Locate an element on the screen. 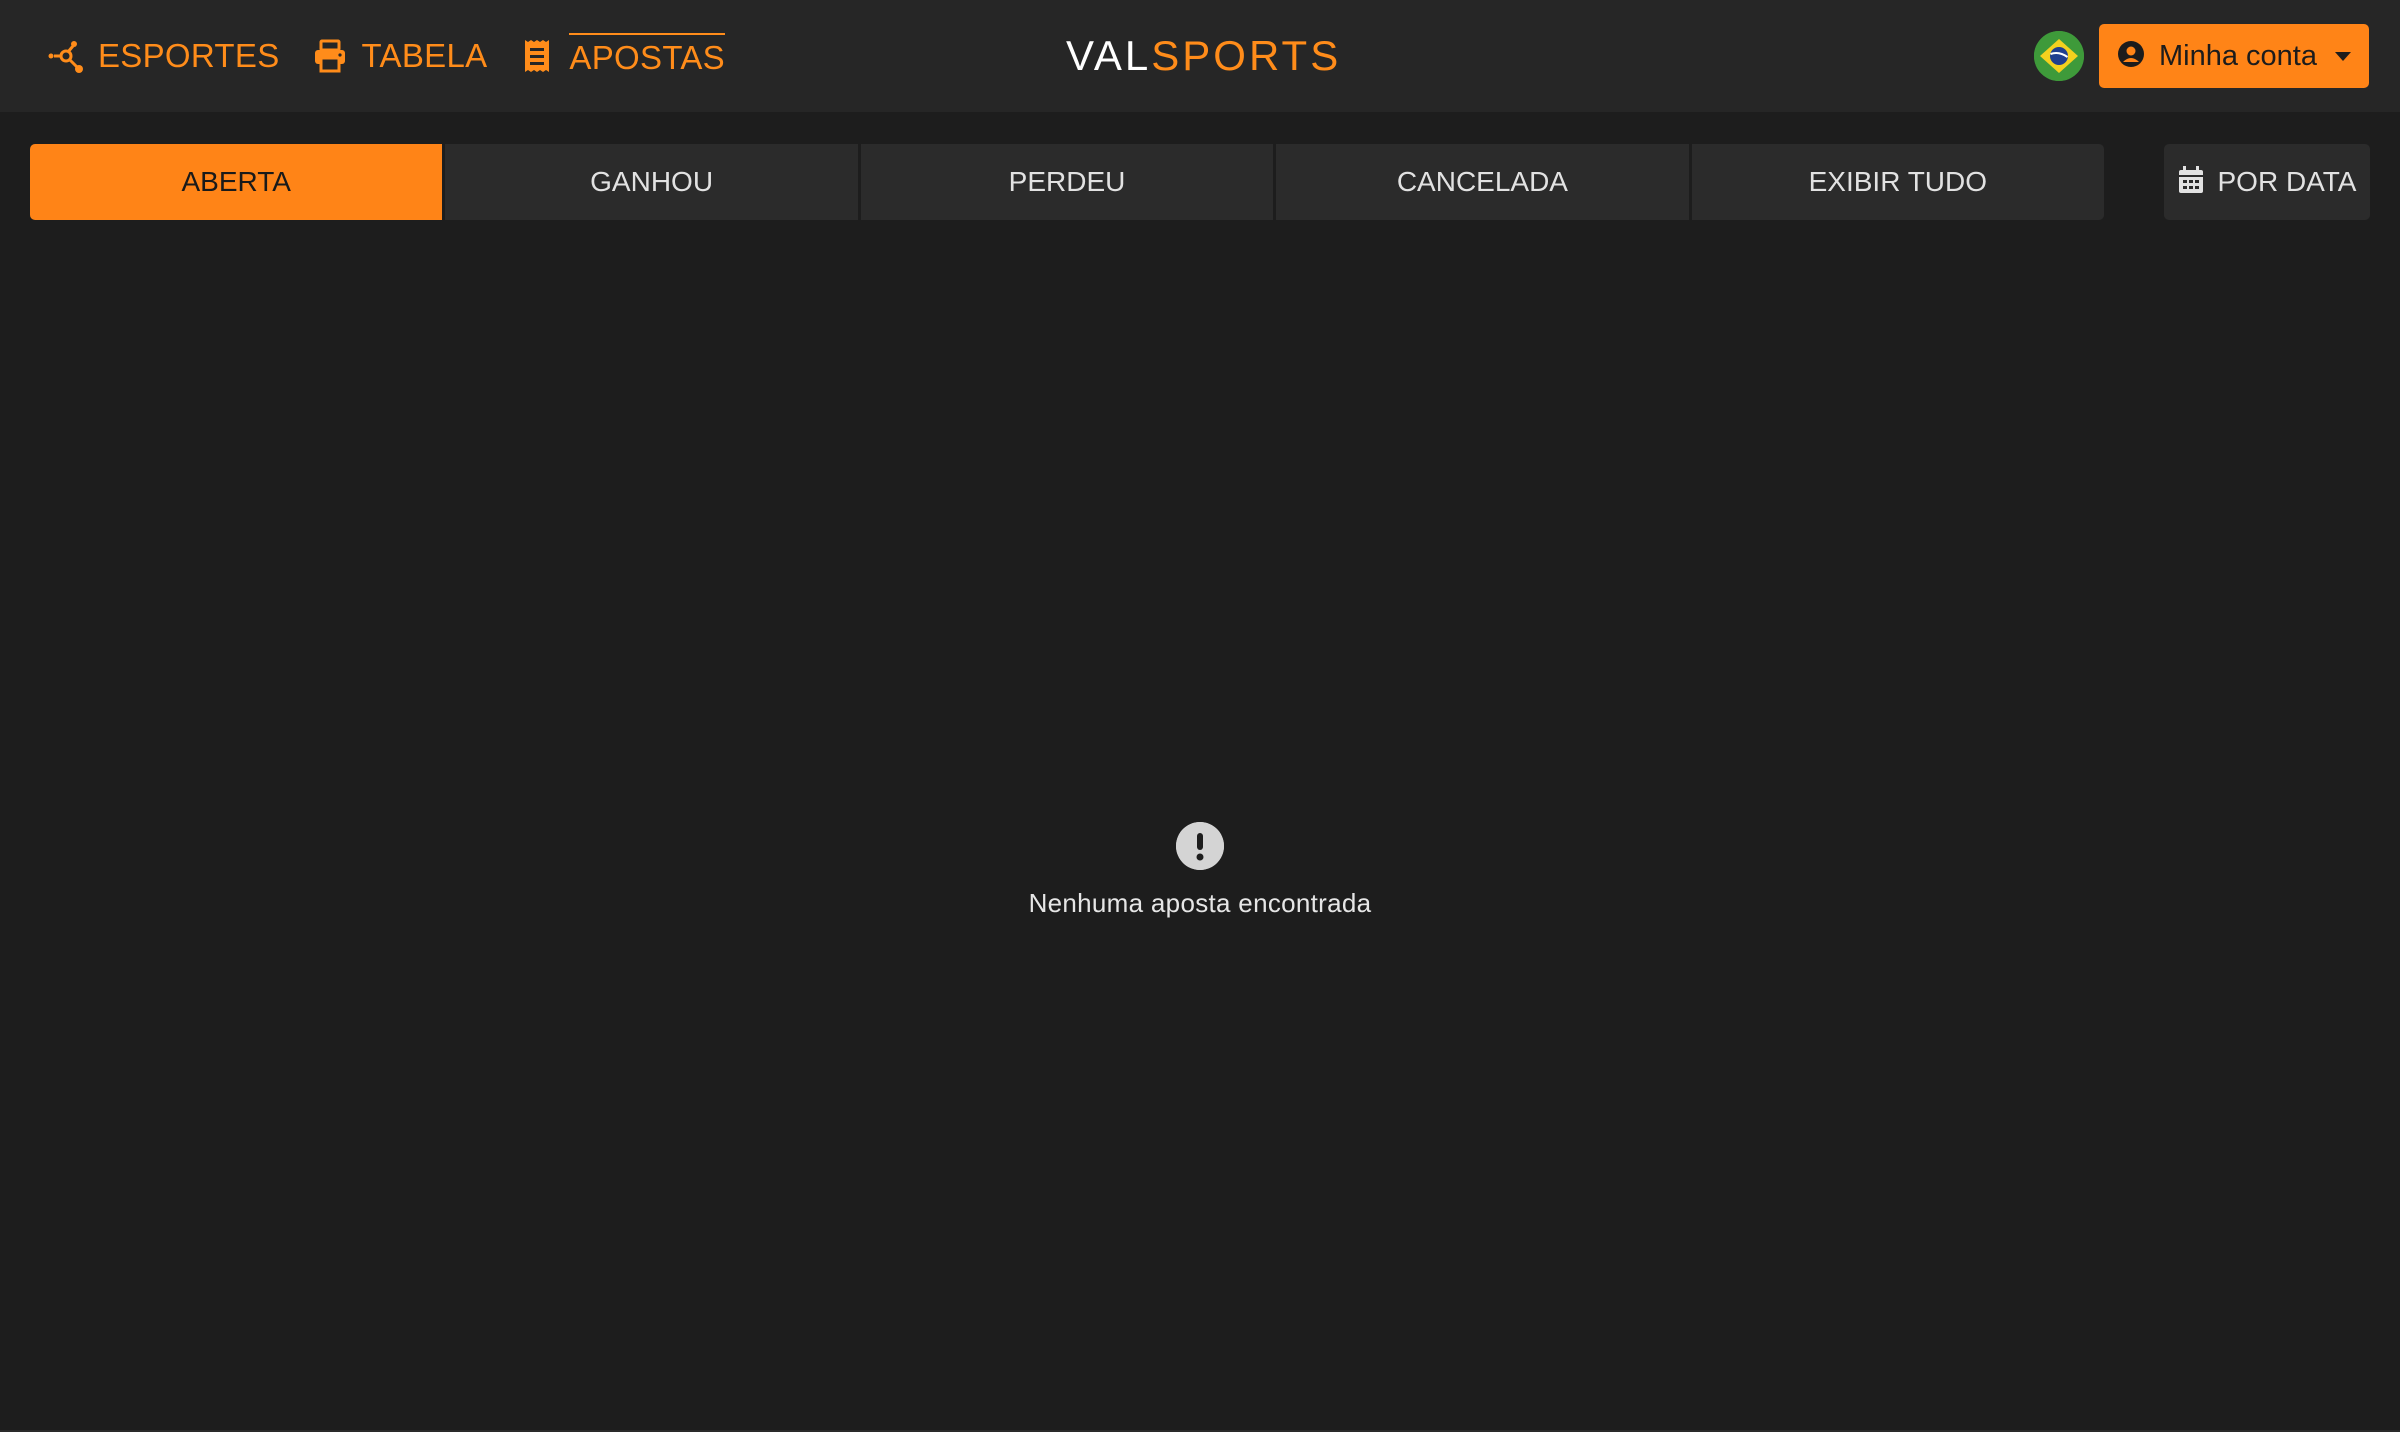 Image resolution: width=2400 pixels, height=1432 pixels. tab-perdeu: PERDEU is located at coordinates (1065, 182).